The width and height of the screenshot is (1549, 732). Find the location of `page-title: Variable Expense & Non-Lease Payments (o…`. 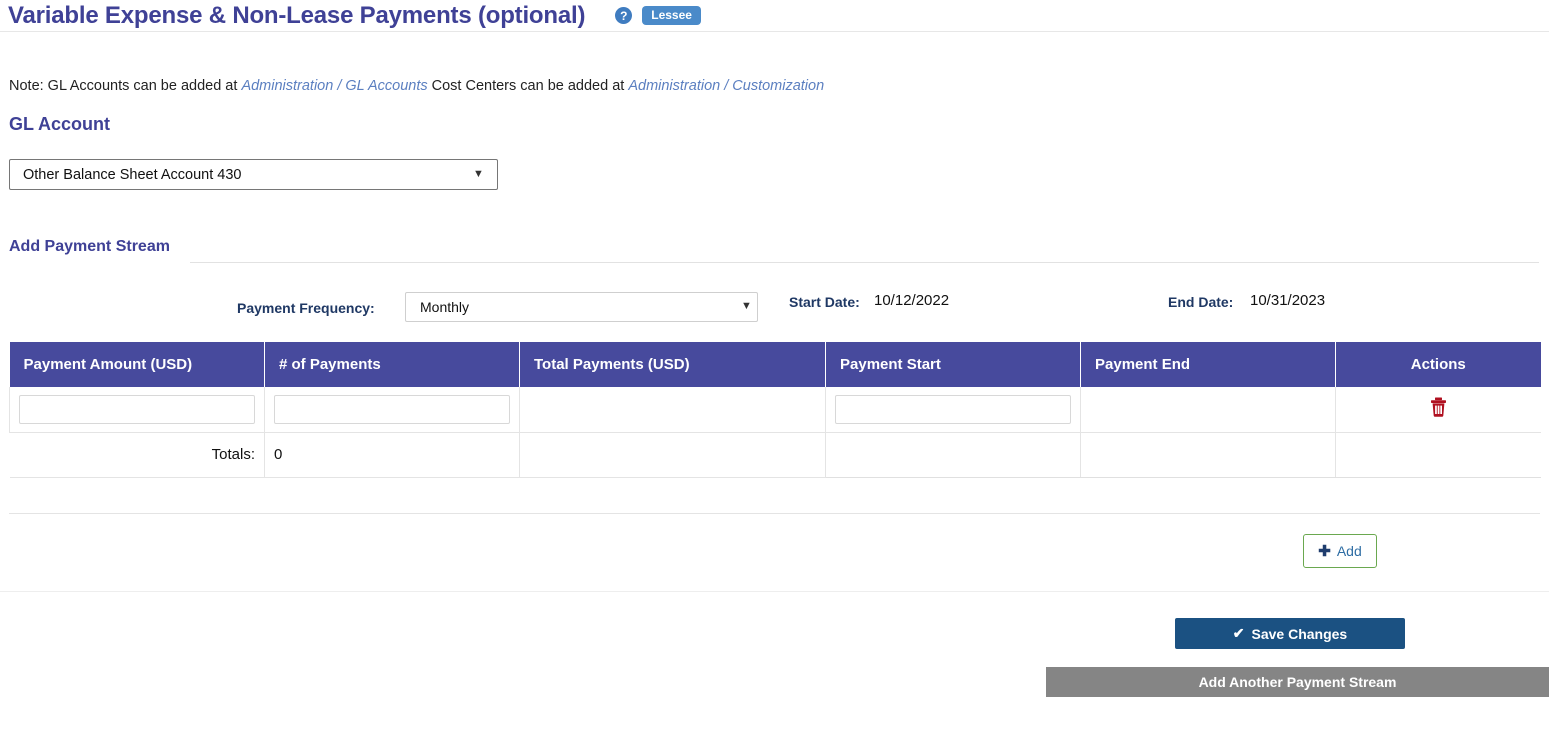

page-title: Variable Expense & Non-Lease Payments (o… is located at coordinates (297, 15).